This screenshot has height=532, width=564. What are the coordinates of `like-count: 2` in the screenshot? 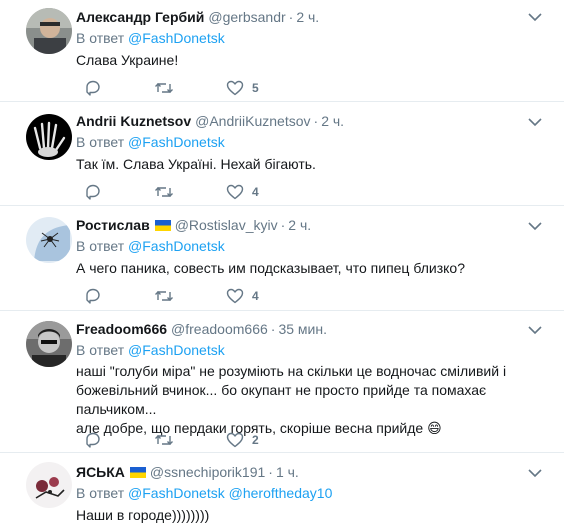 It's located at (255, 440).